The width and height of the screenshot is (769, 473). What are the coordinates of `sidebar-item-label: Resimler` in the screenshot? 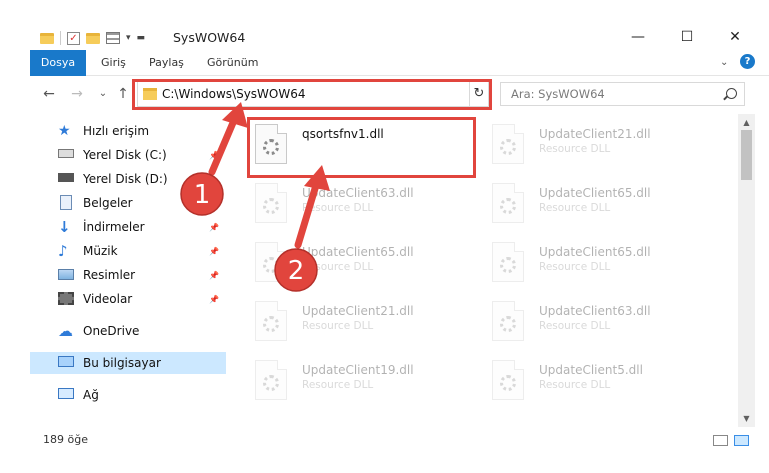 It's located at (109, 275).